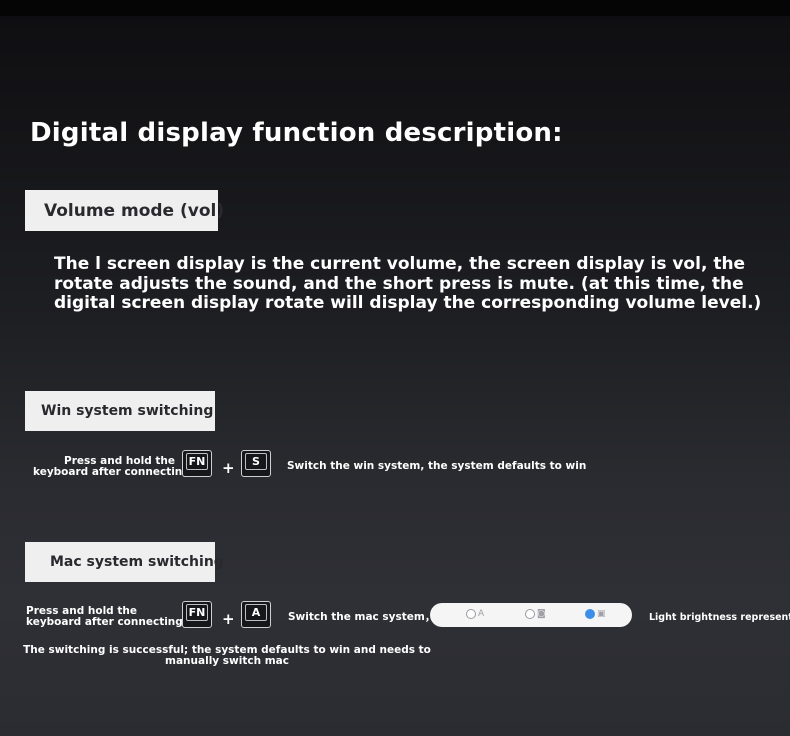 This screenshot has width=790, height=736. I want to click on a-key-icon: A, so click(256, 614).